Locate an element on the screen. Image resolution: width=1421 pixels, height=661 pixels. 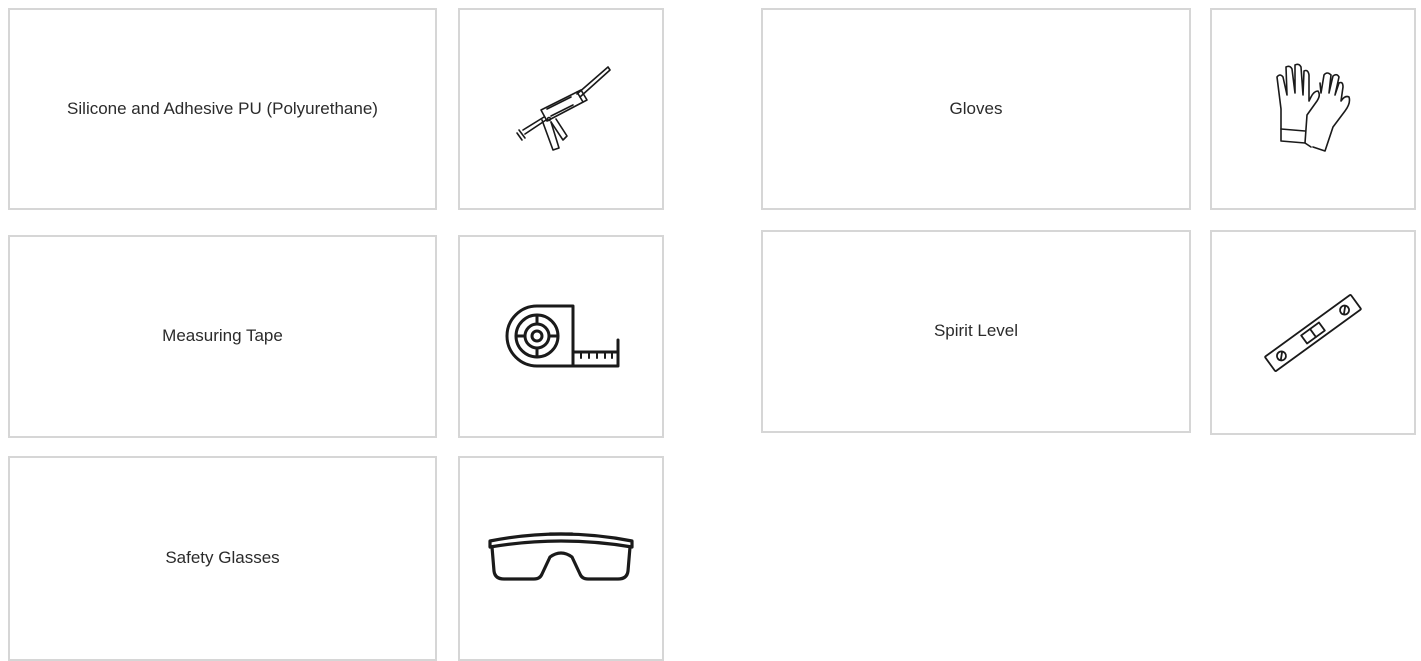
item-icon-card-gloves is located at coordinates (1313, 109).